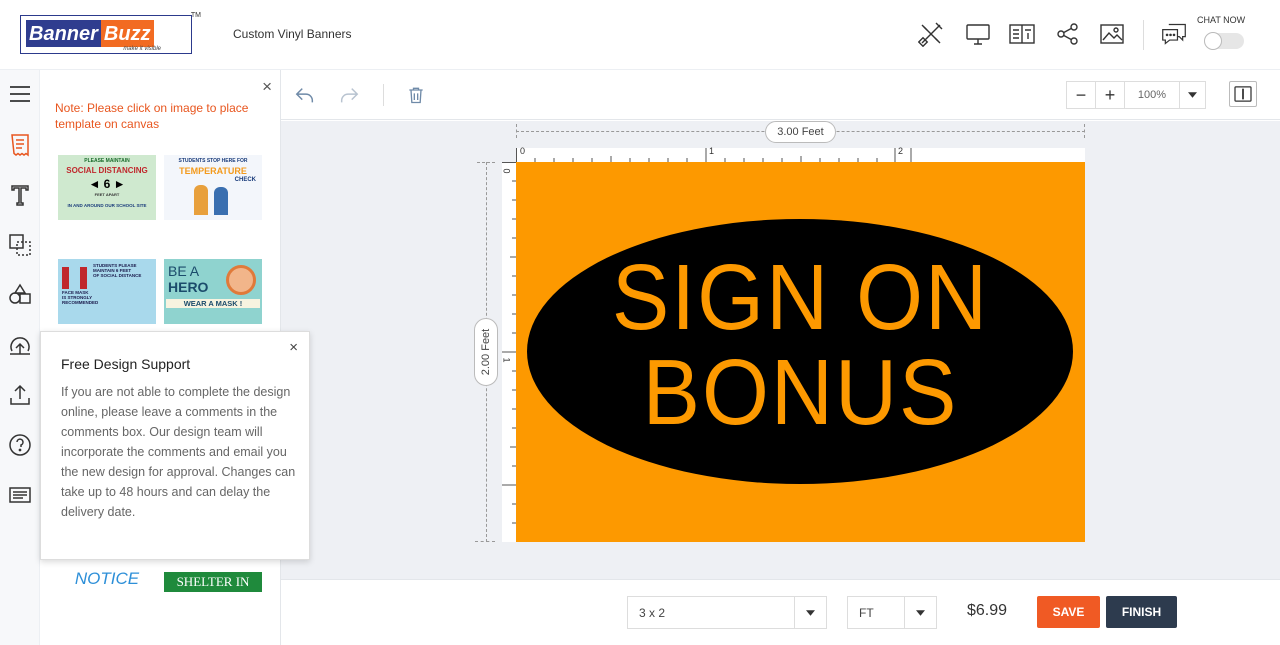 The width and height of the screenshot is (1280, 645). Describe the element at coordinates (901, 151) in the screenshot. I see `ruler-label: 2` at that location.